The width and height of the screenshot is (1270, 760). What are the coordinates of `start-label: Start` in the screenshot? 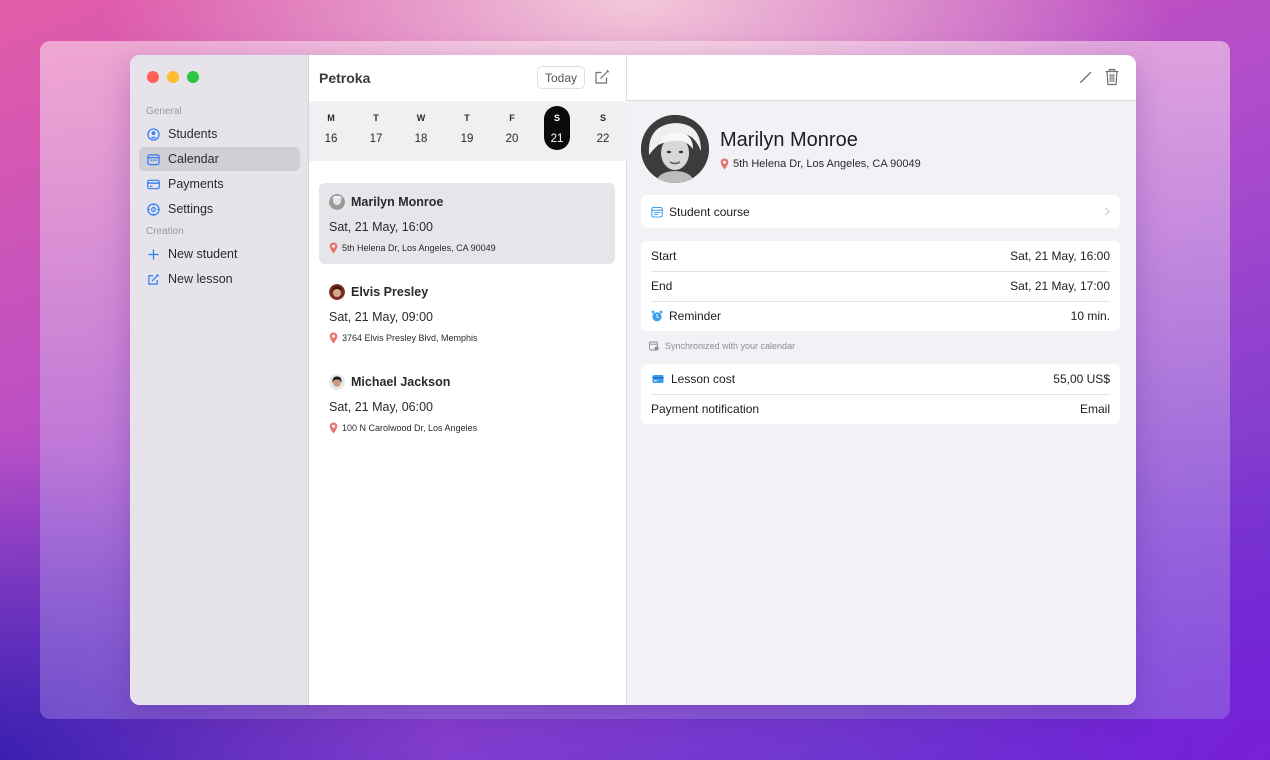 It's located at (664, 256).